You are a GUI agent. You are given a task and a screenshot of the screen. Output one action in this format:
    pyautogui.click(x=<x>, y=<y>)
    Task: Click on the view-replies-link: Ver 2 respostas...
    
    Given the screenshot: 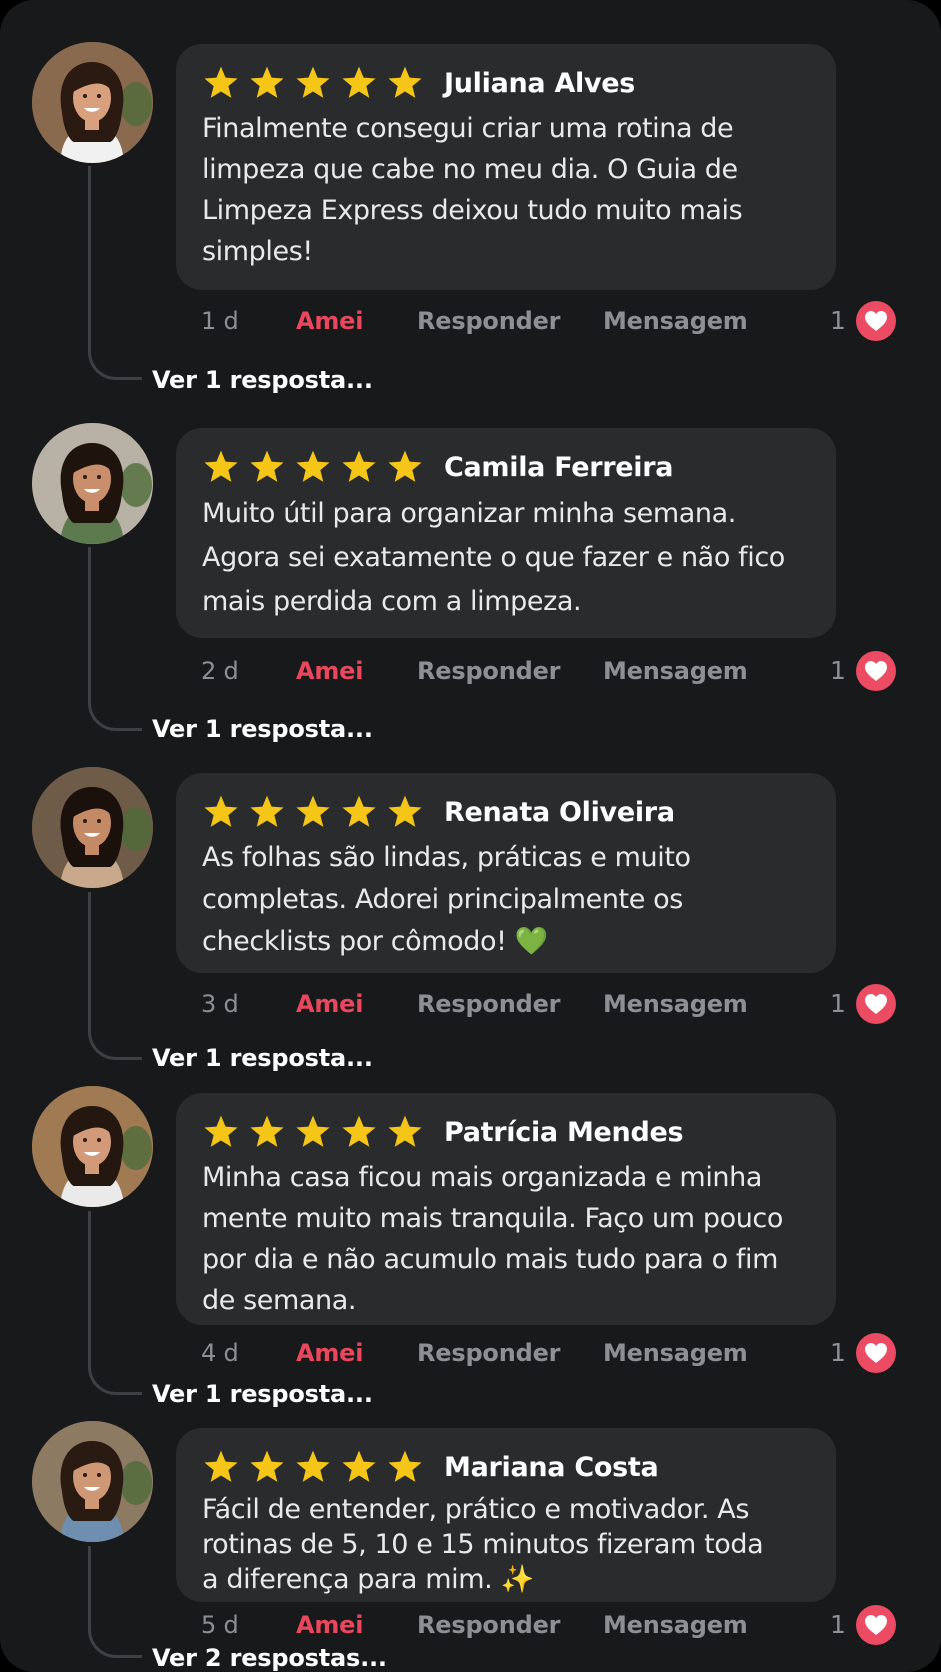 What is the action you would take?
    pyautogui.click(x=269, y=1657)
    